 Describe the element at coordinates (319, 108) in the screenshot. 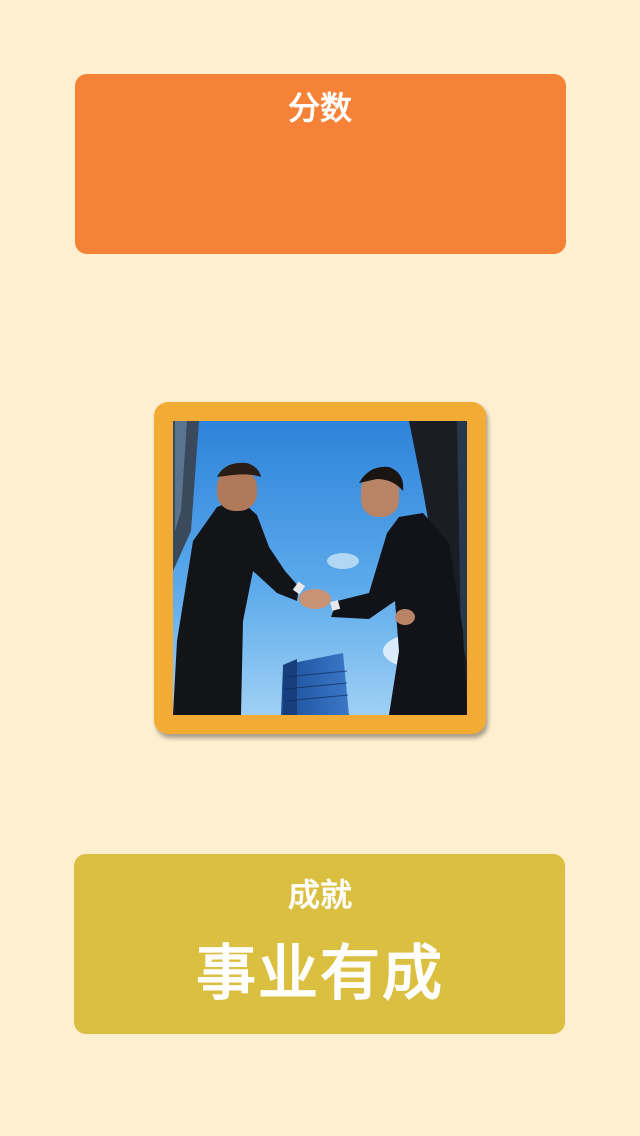

I see `score-title: 分数` at that location.